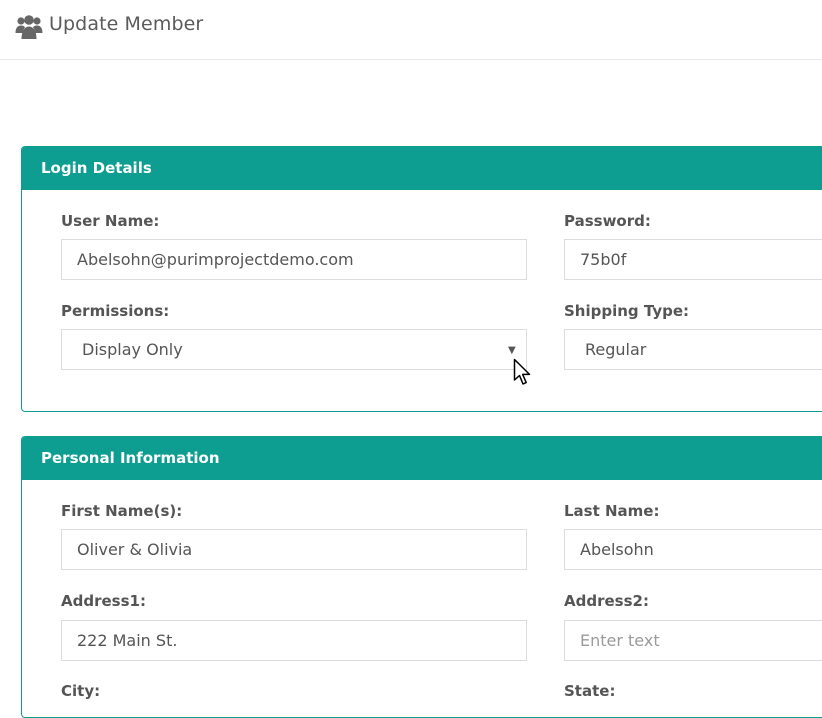  Describe the element at coordinates (422, 168) in the screenshot. I see `login-details-header: Login Details` at that location.